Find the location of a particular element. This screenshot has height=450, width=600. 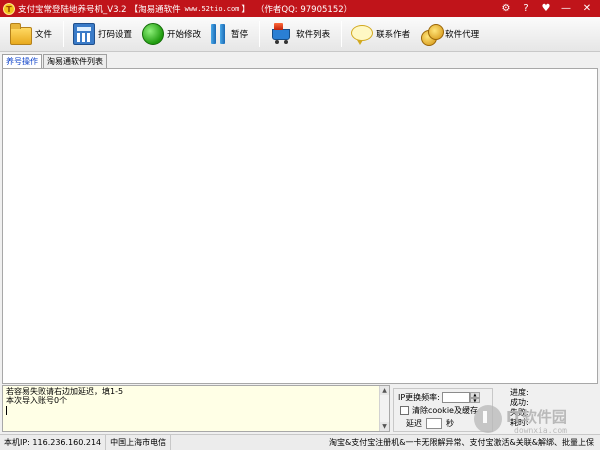

pause-label: 暂停 is located at coordinates (240, 35).